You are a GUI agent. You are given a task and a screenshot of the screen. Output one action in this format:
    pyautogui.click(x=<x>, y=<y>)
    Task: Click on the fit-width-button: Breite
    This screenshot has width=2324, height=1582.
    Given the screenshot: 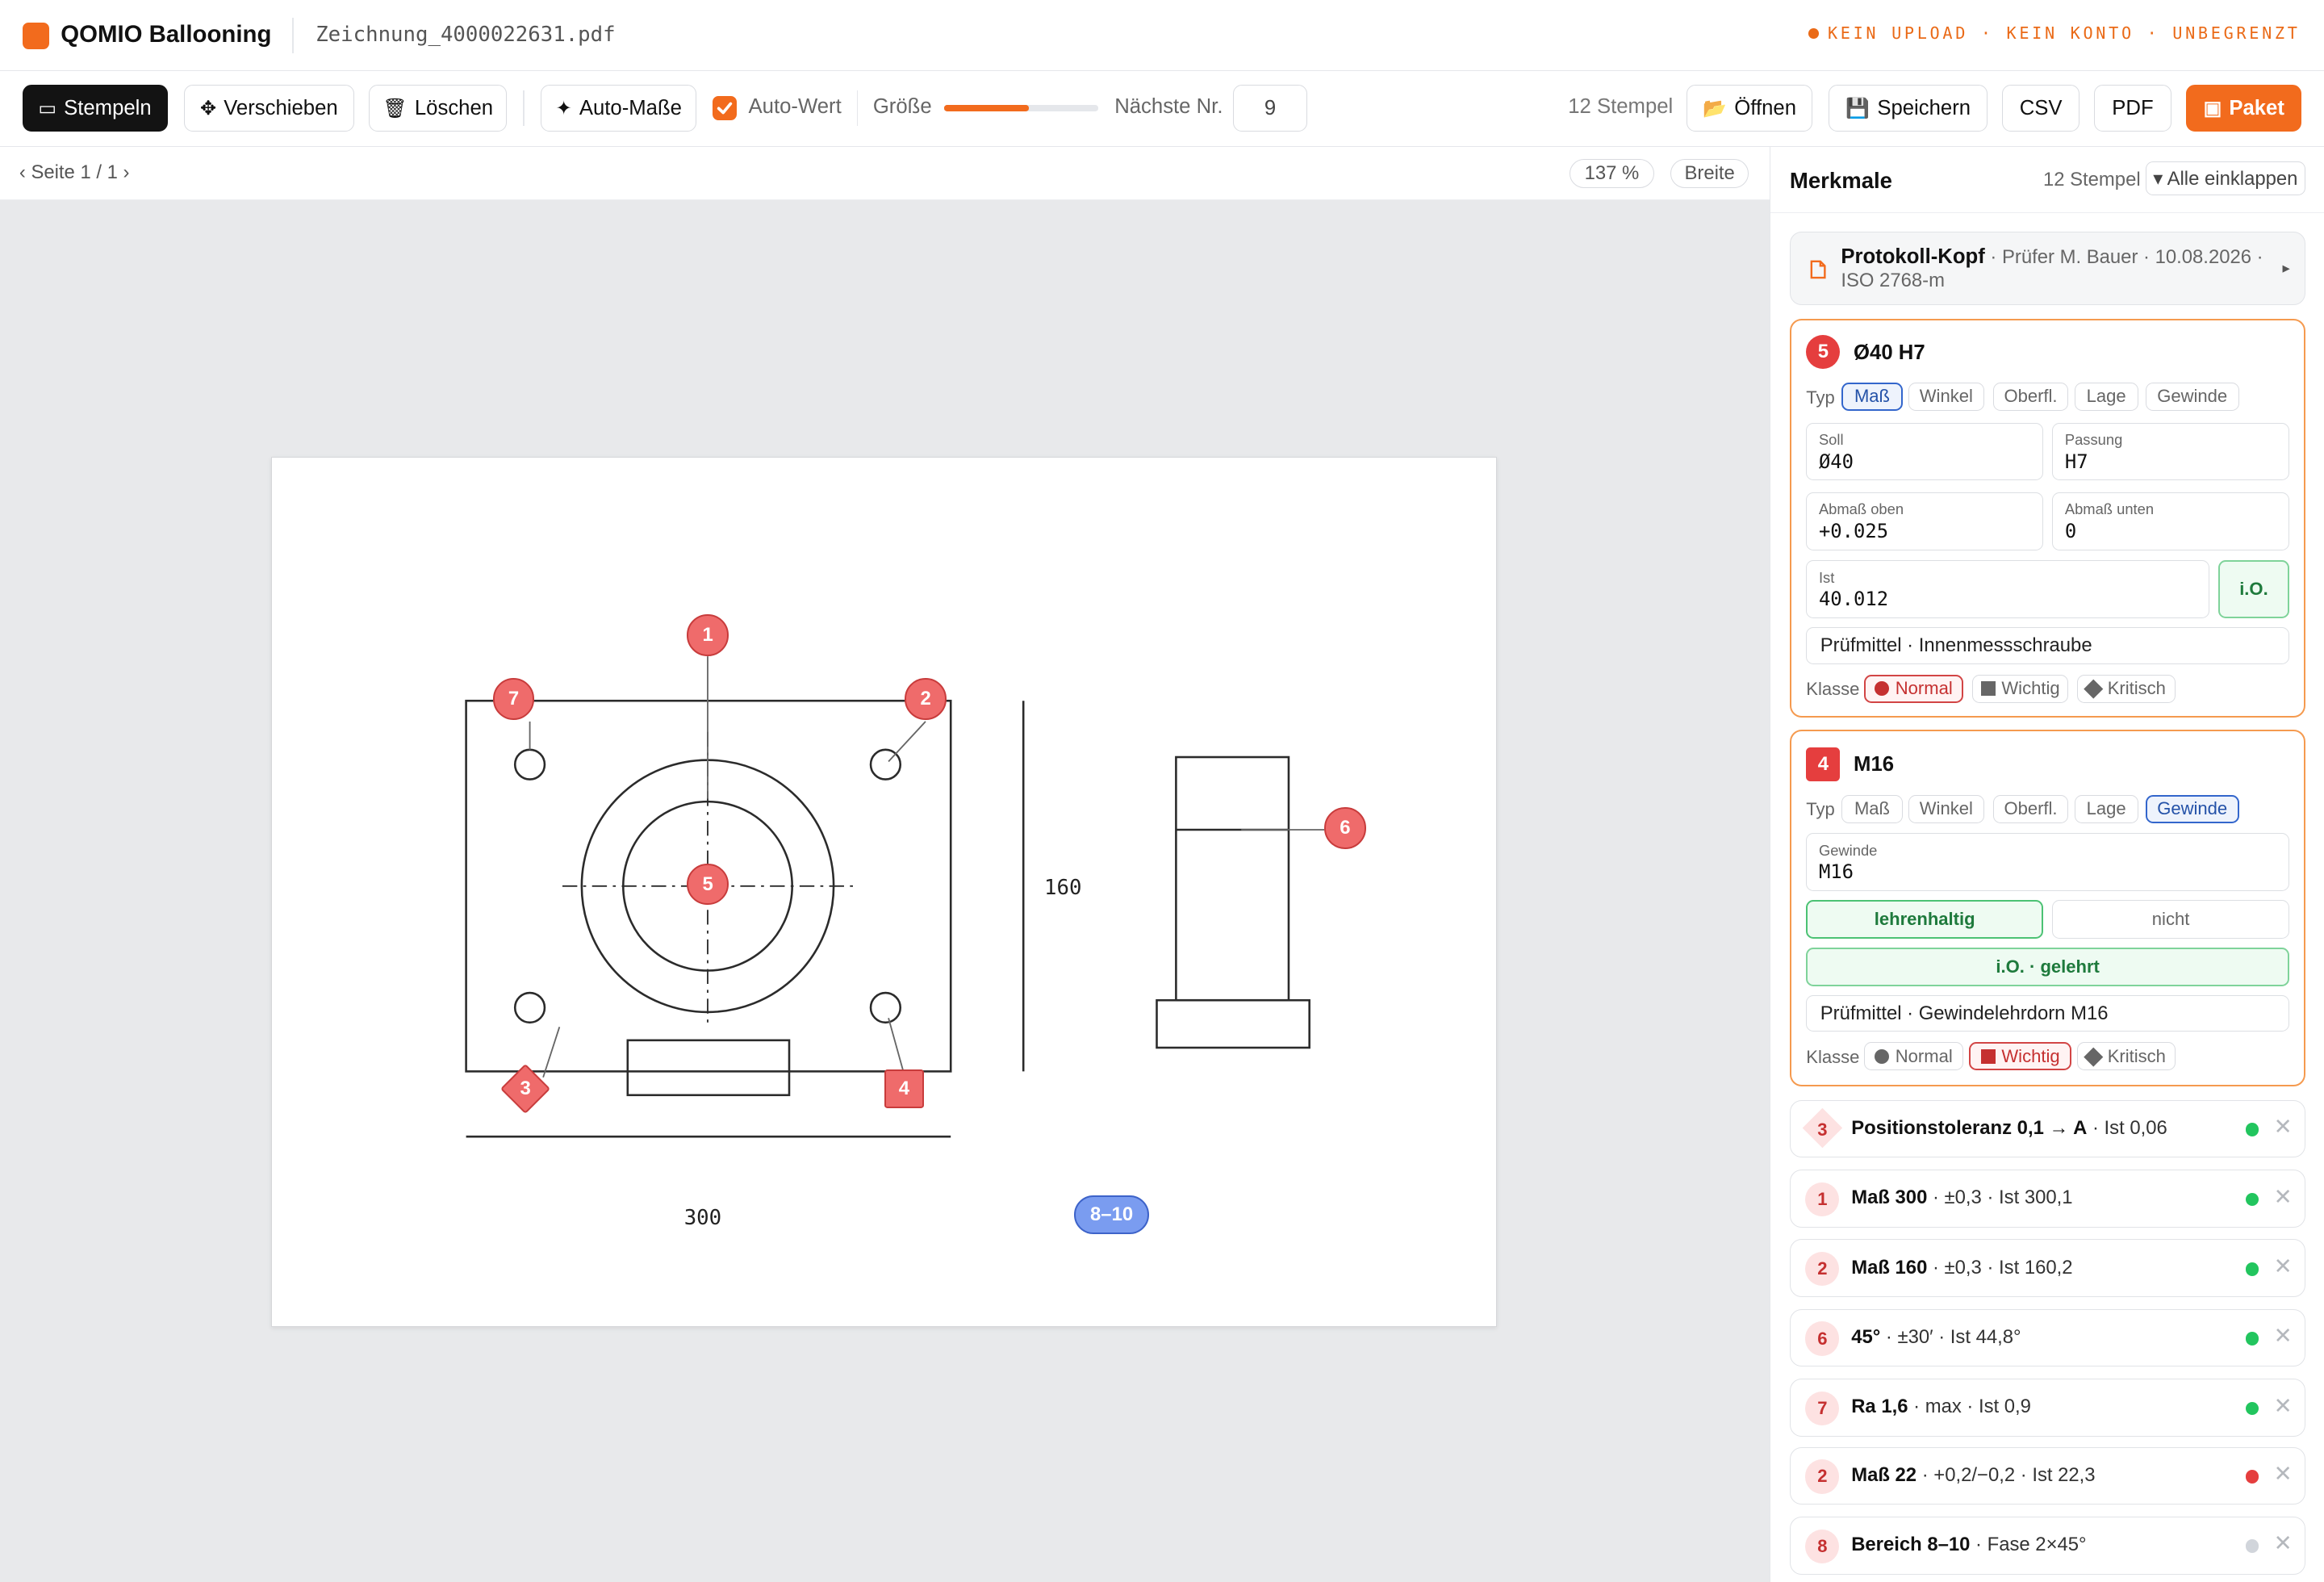 What is the action you would take?
    pyautogui.click(x=1709, y=173)
    